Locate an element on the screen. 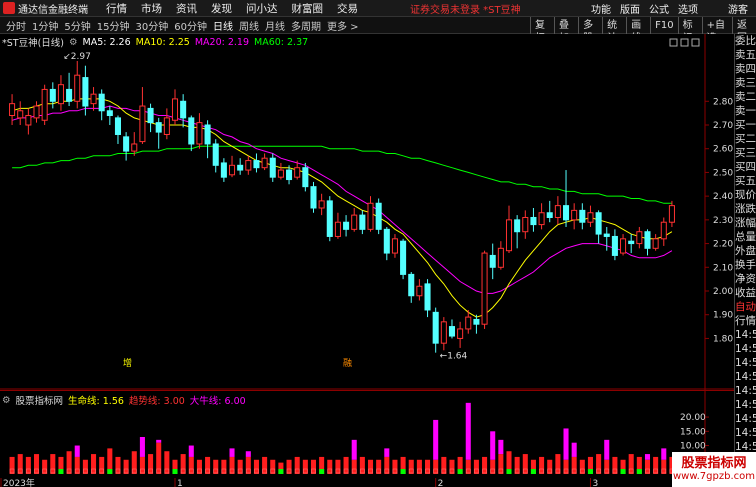 This screenshot has height=487, width=756. tool-overlay: 叠加 is located at coordinates (566, 30).